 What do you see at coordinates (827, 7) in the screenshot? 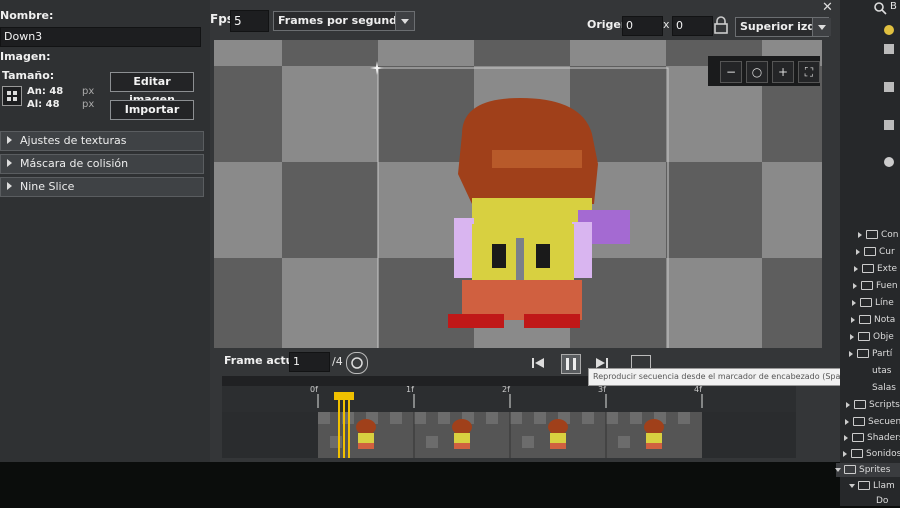
I see `close-icon: ✕` at bounding box center [827, 7].